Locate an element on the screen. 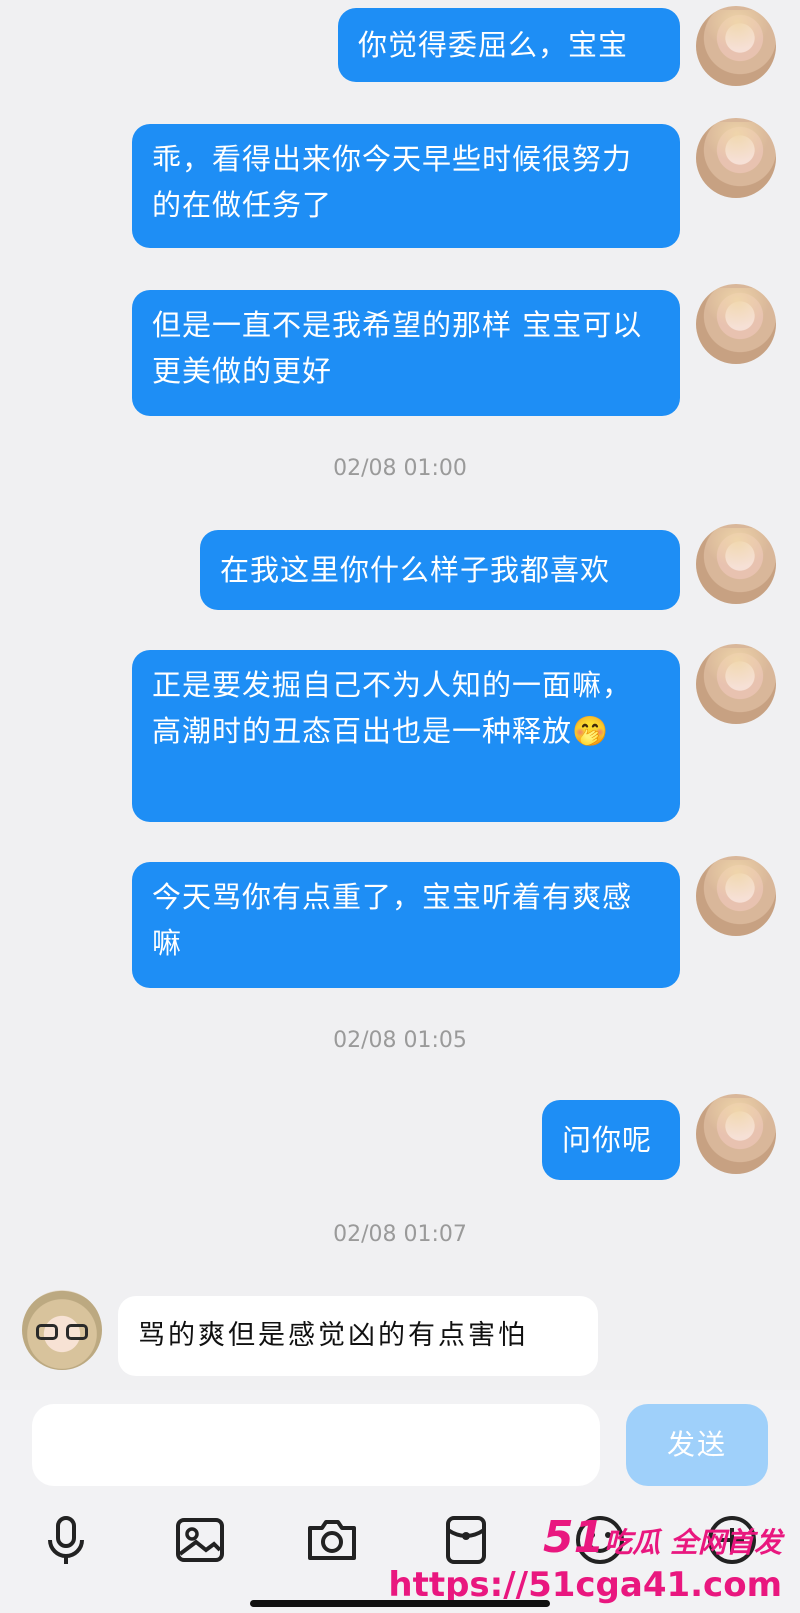 This screenshot has height=1613, width=800. watermark-url: https://51cga41.com is located at coordinates (585, 1585).